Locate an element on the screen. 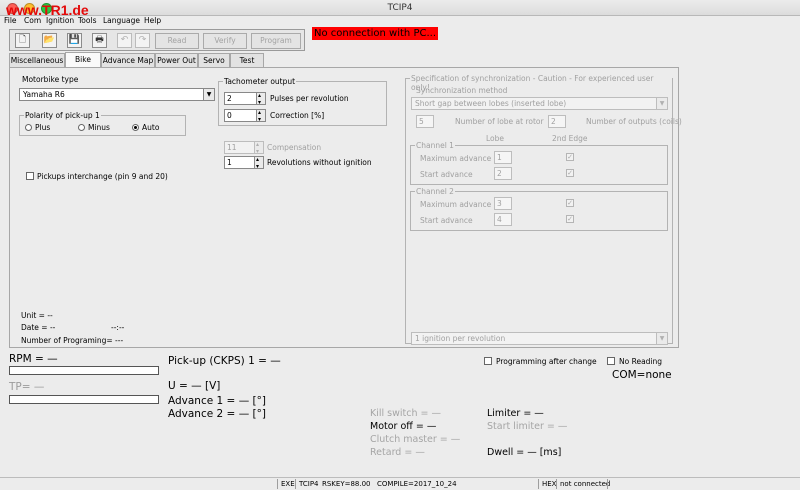  tab-advance-map: Advance Map is located at coordinates (128, 60).